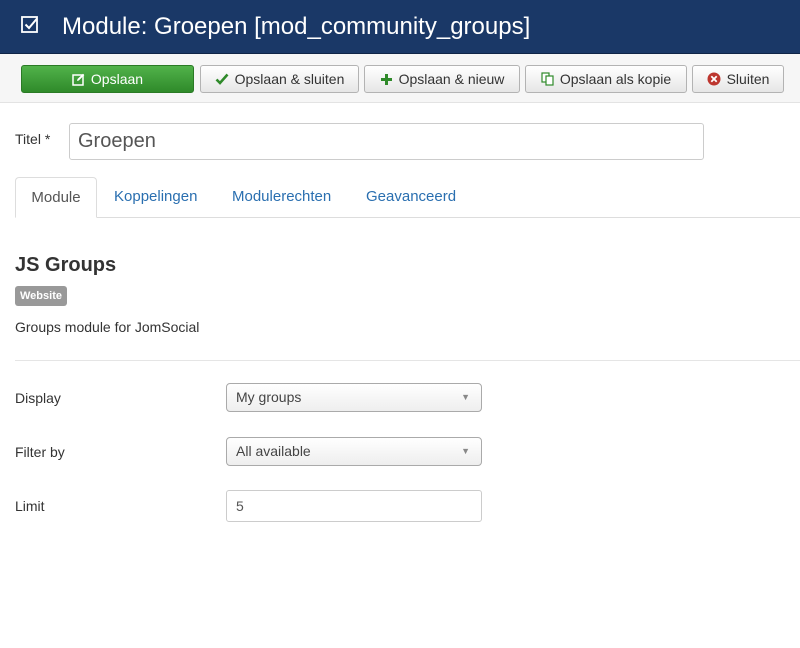 Image resolution: width=800 pixels, height=648 pixels. Describe the element at coordinates (40, 452) in the screenshot. I see `filter-label: Filter by` at that location.